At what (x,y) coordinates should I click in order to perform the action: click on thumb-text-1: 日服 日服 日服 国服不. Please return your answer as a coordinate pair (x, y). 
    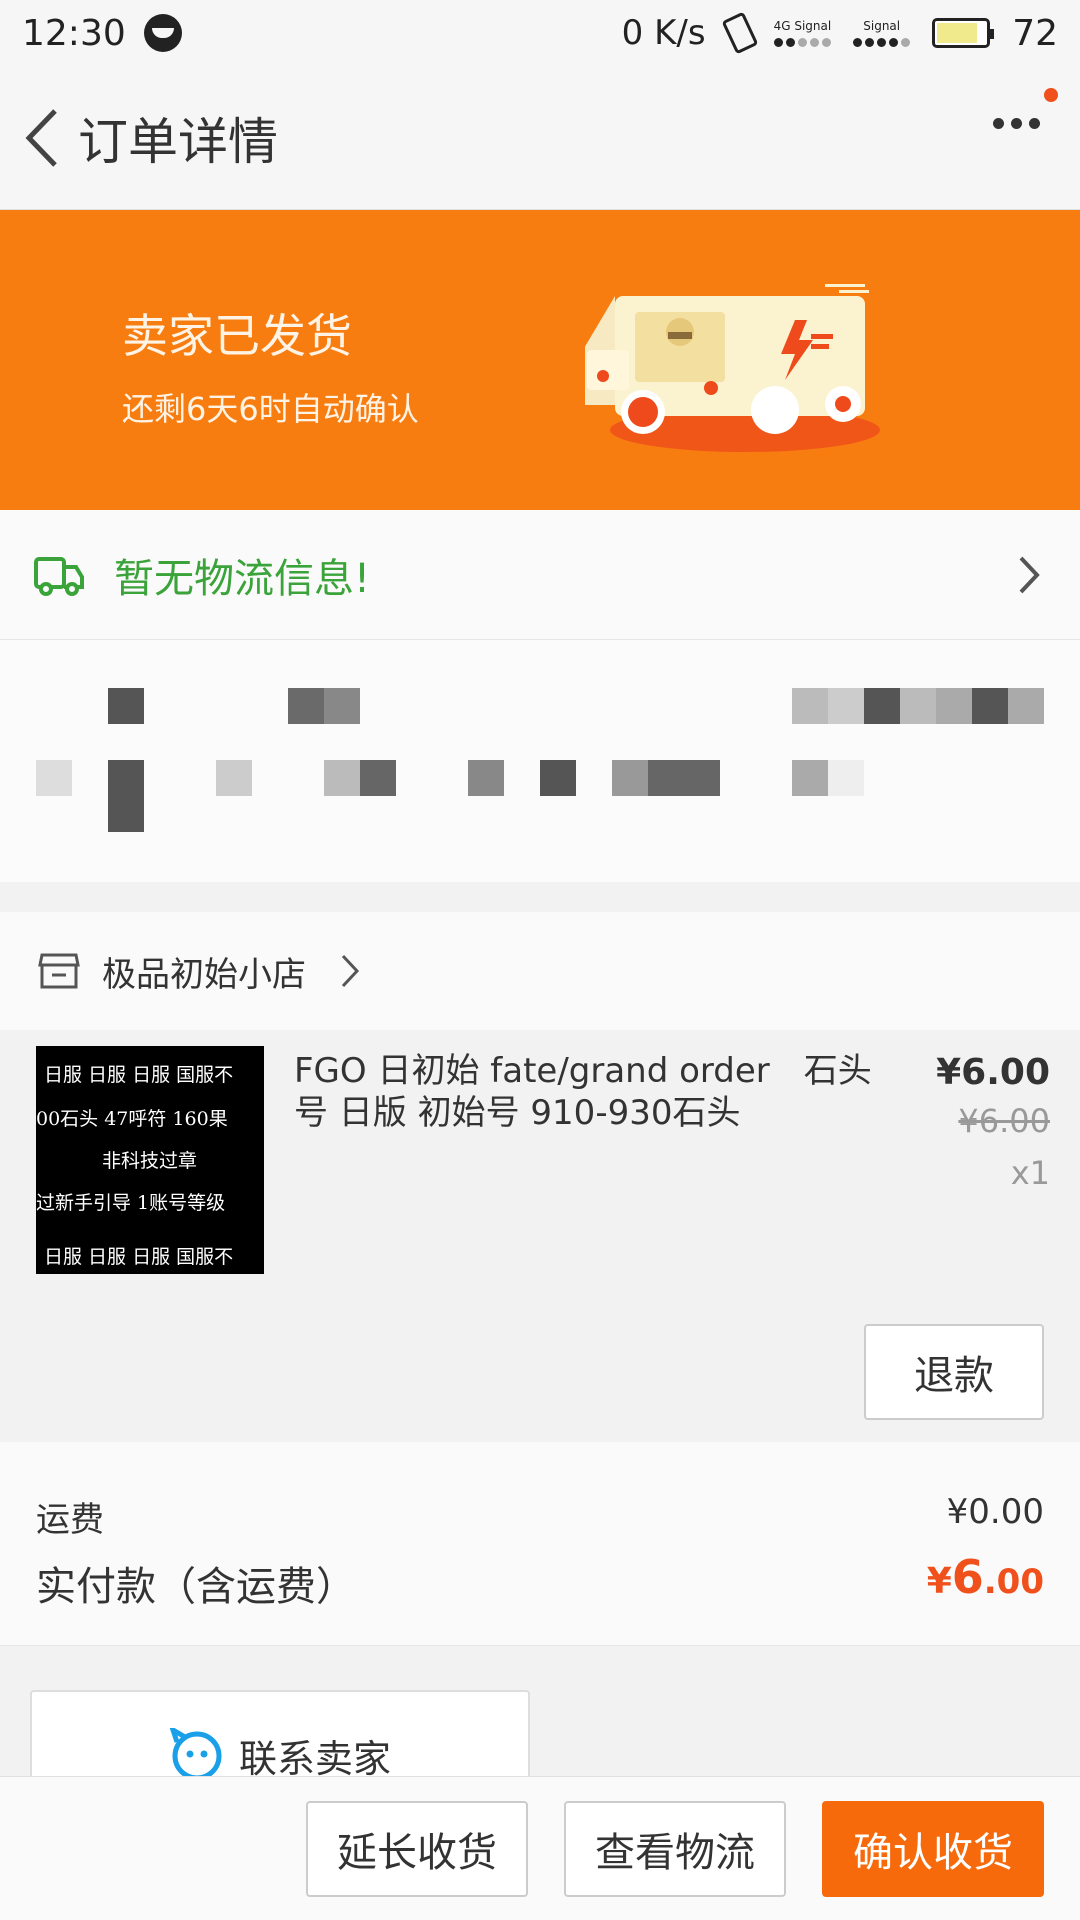
    Looking at the image, I should click on (139, 1075).